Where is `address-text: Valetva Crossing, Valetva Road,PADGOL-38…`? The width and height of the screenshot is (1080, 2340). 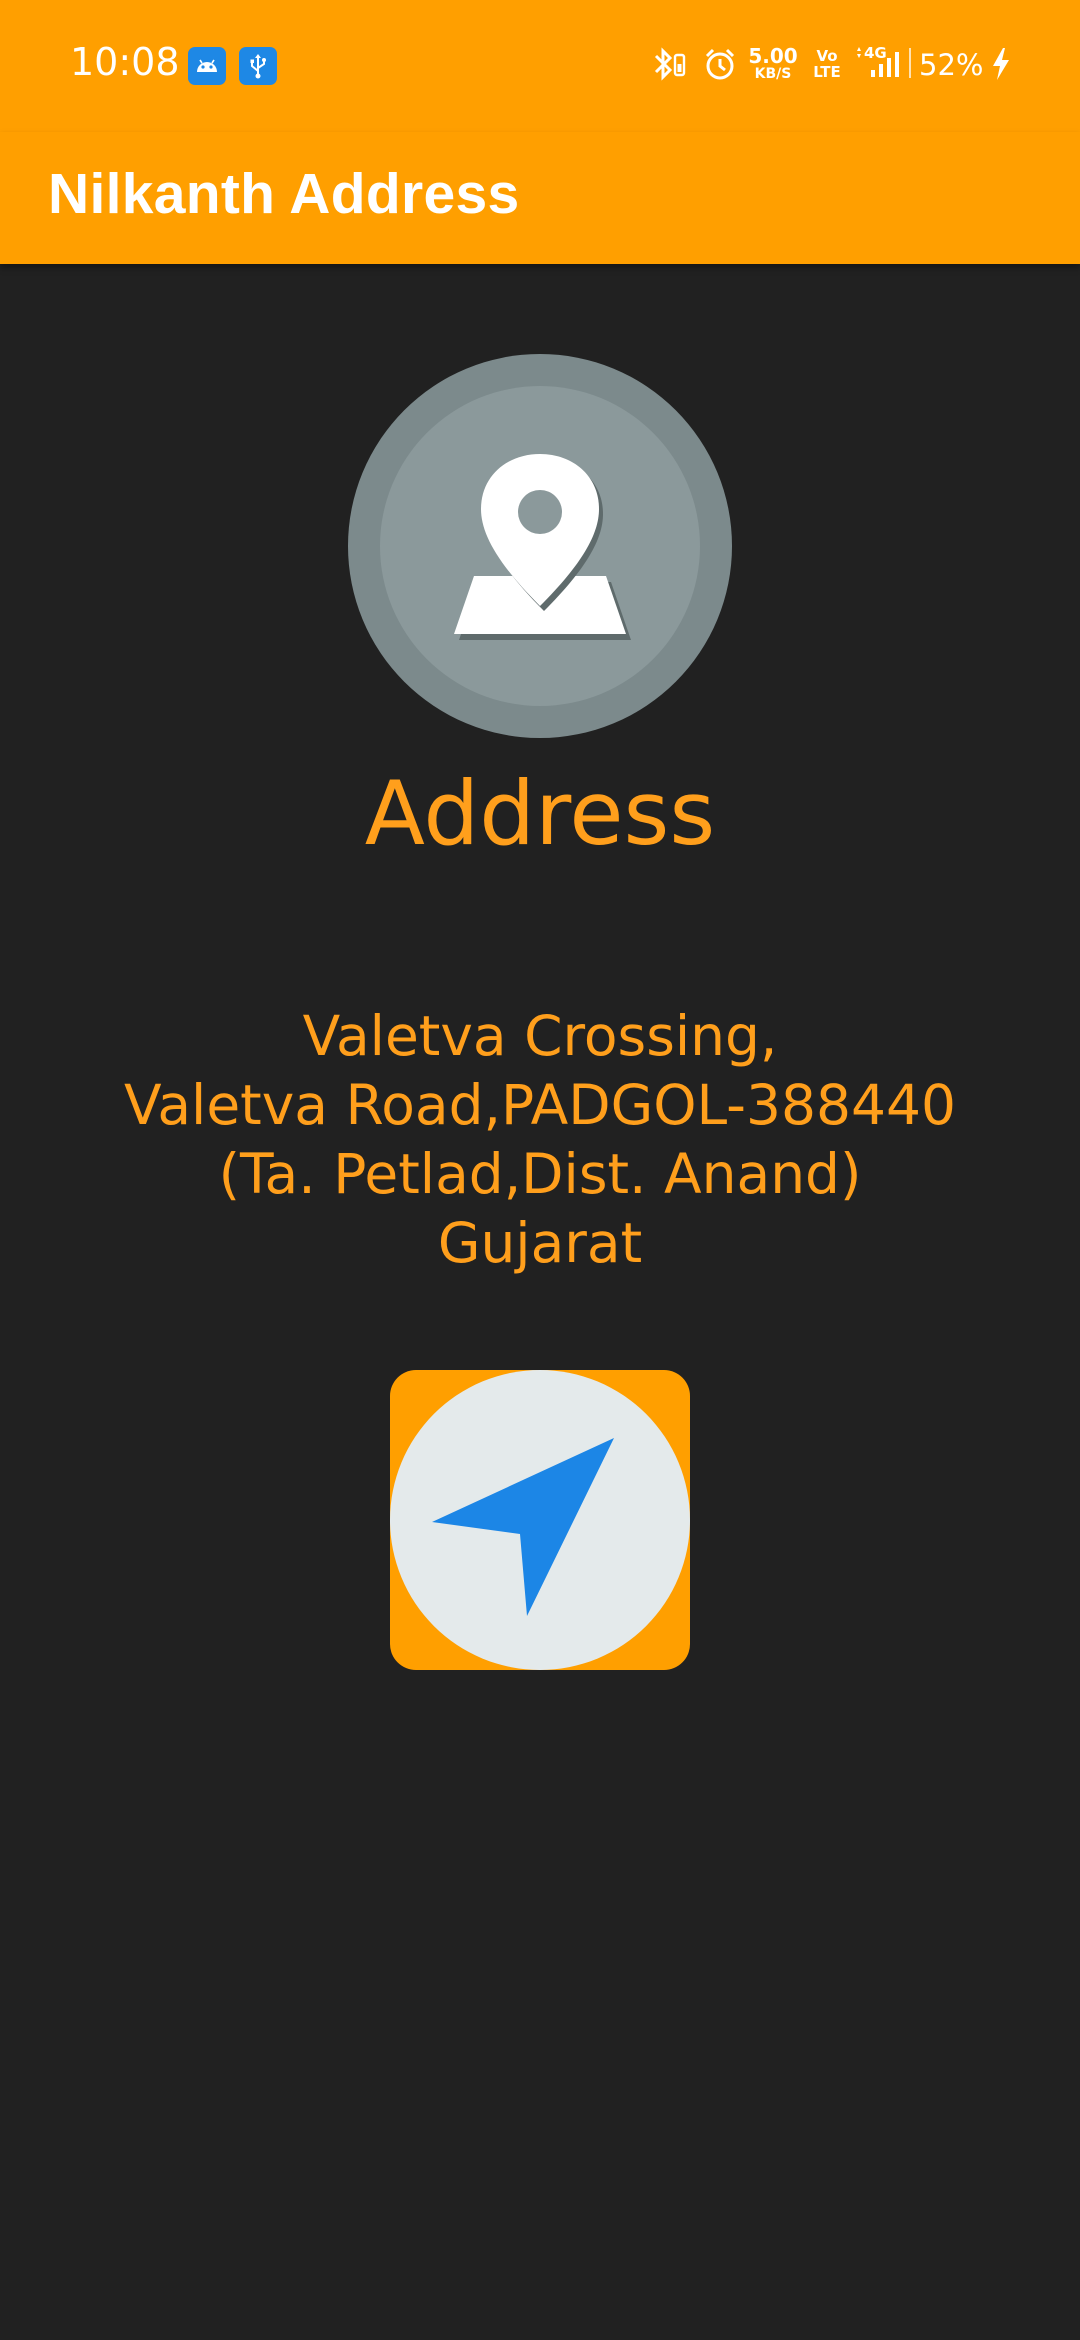
address-text: Valetva Crossing, Valetva Road,PADGOL-38… is located at coordinates (540, 1140).